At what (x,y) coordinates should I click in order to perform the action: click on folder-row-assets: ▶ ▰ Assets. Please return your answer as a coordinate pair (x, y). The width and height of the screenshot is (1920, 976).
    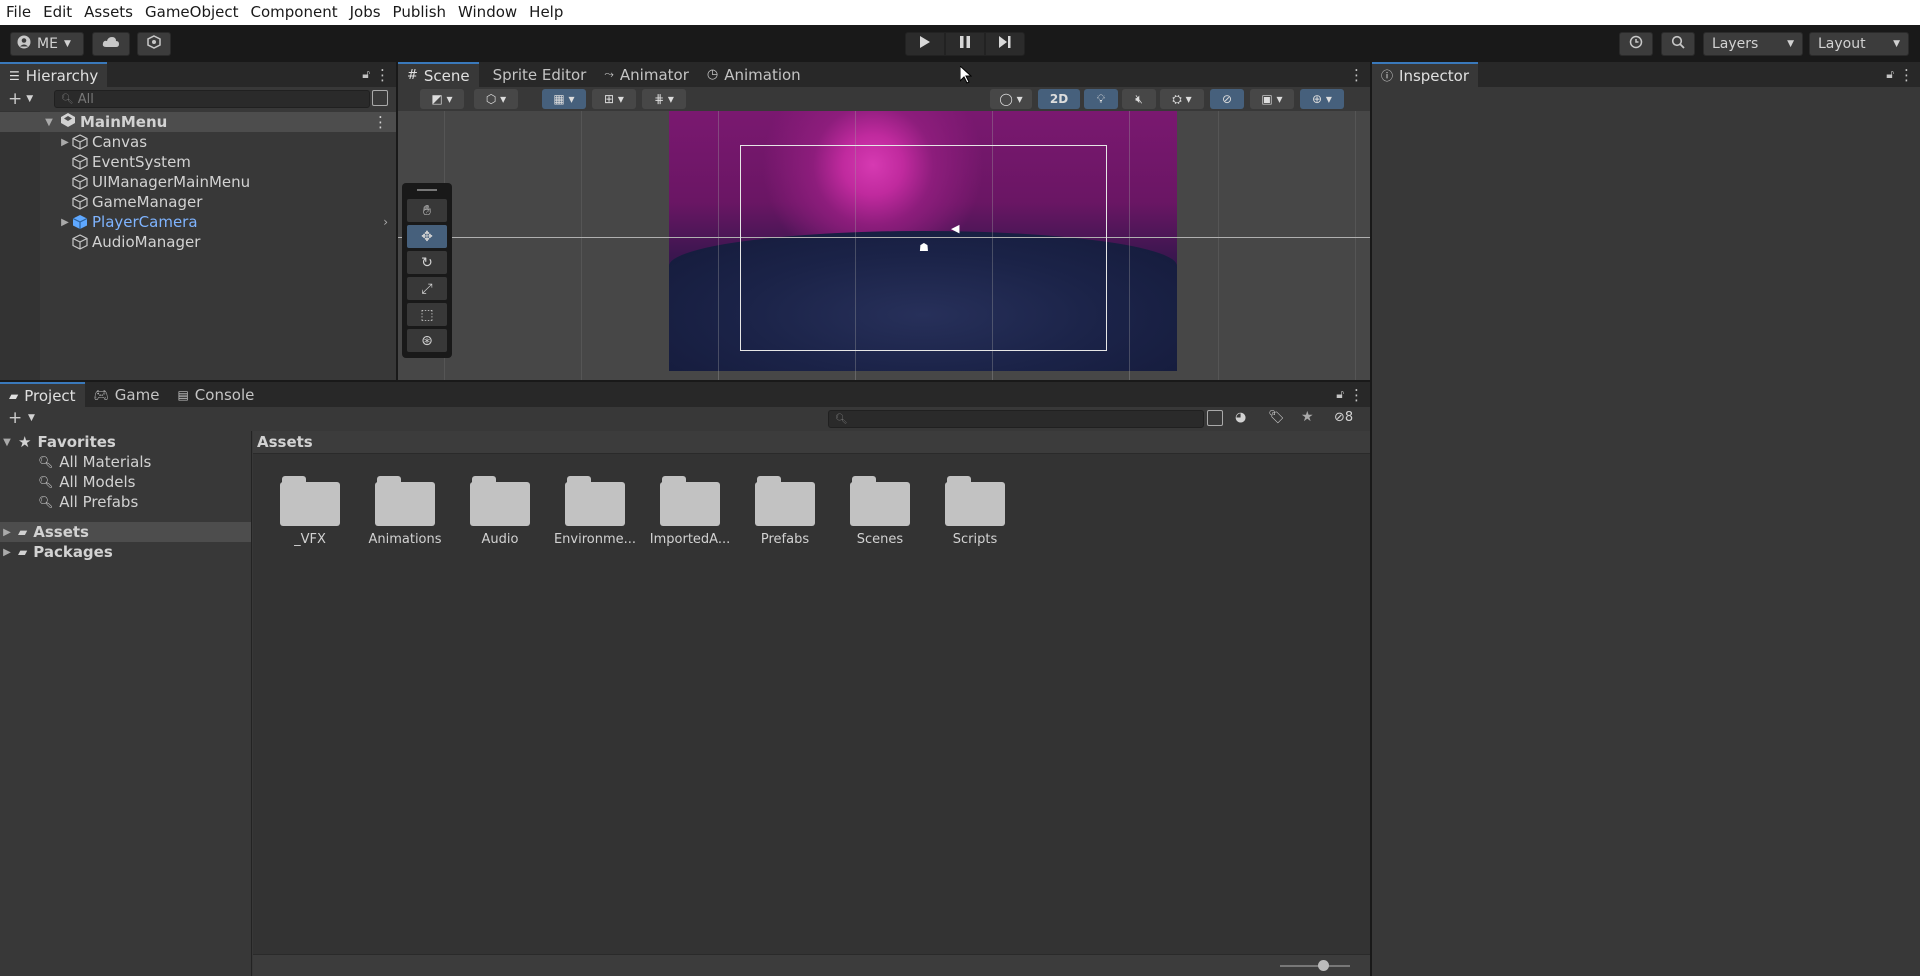
    Looking at the image, I should click on (125, 532).